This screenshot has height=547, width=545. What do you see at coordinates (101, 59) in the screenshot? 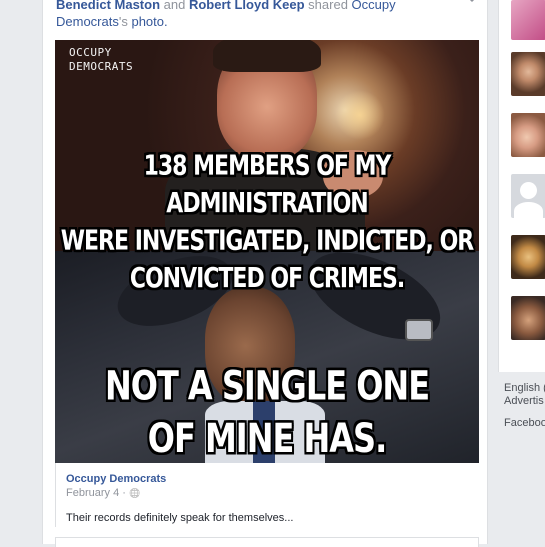
I see `watermark-logo: OCCUPY DEMOCRATS` at bounding box center [101, 59].